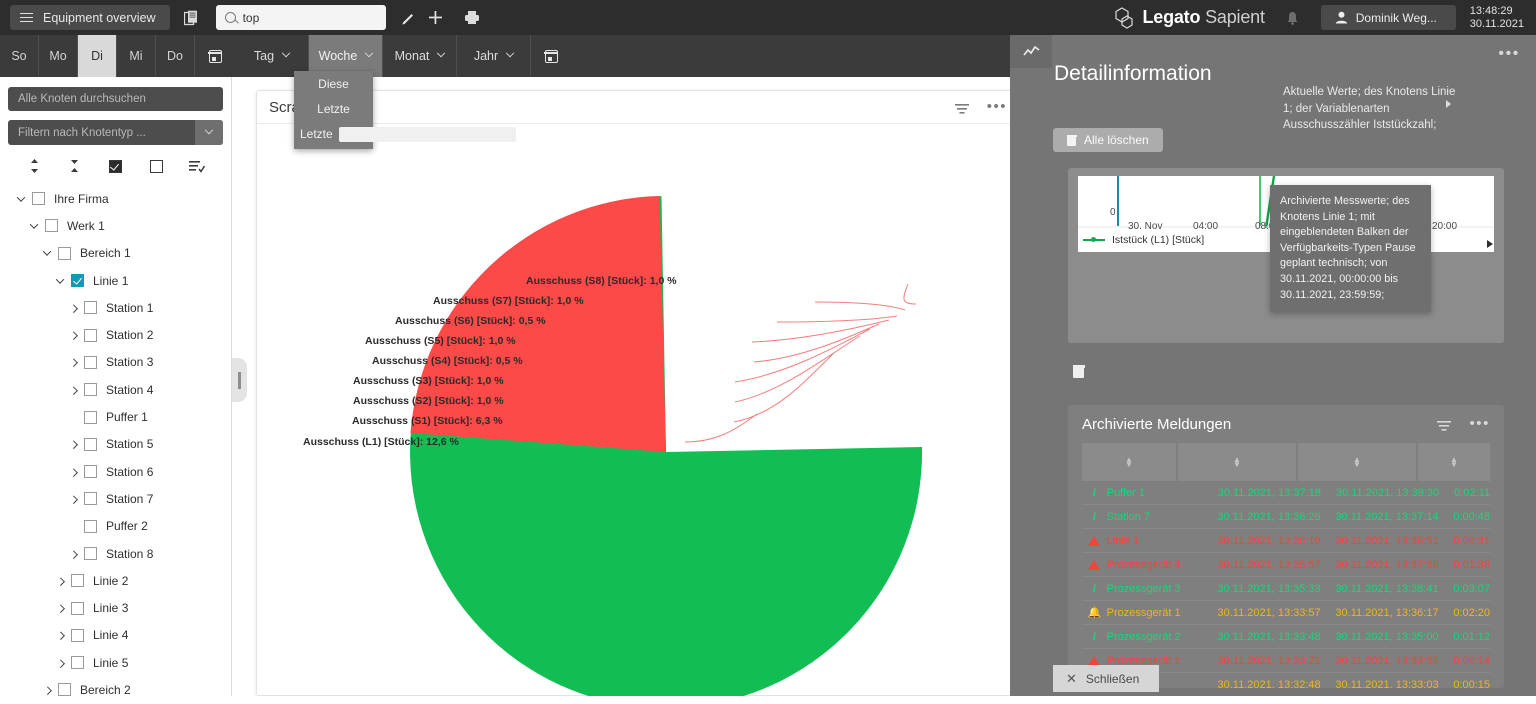  What do you see at coordinates (115, 253) in the screenshot?
I see `tree-node-bereich-1: Bereich 1` at bounding box center [115, 253].